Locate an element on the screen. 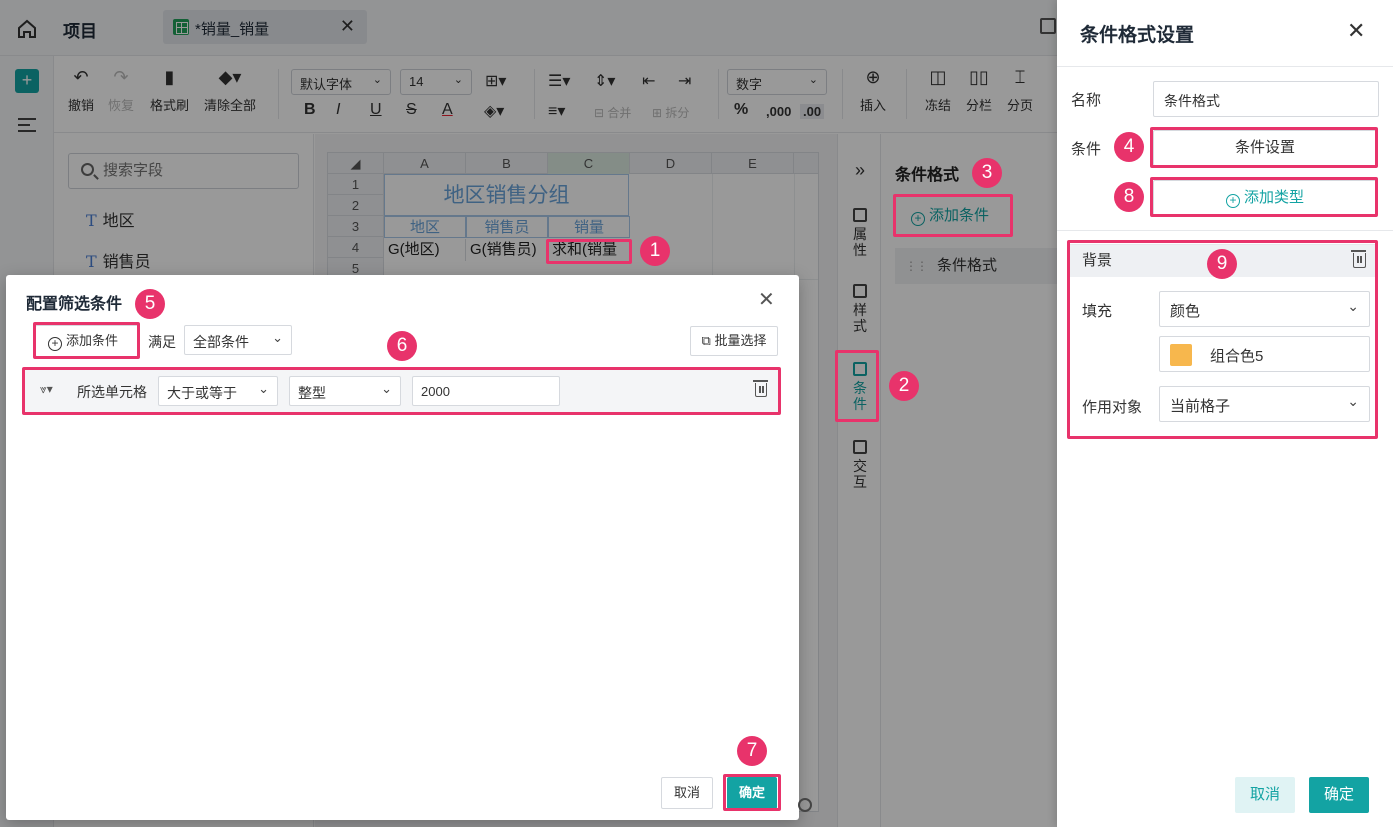  meet-select: 全部条件 ⌄ is located at coordinates (238, 340).